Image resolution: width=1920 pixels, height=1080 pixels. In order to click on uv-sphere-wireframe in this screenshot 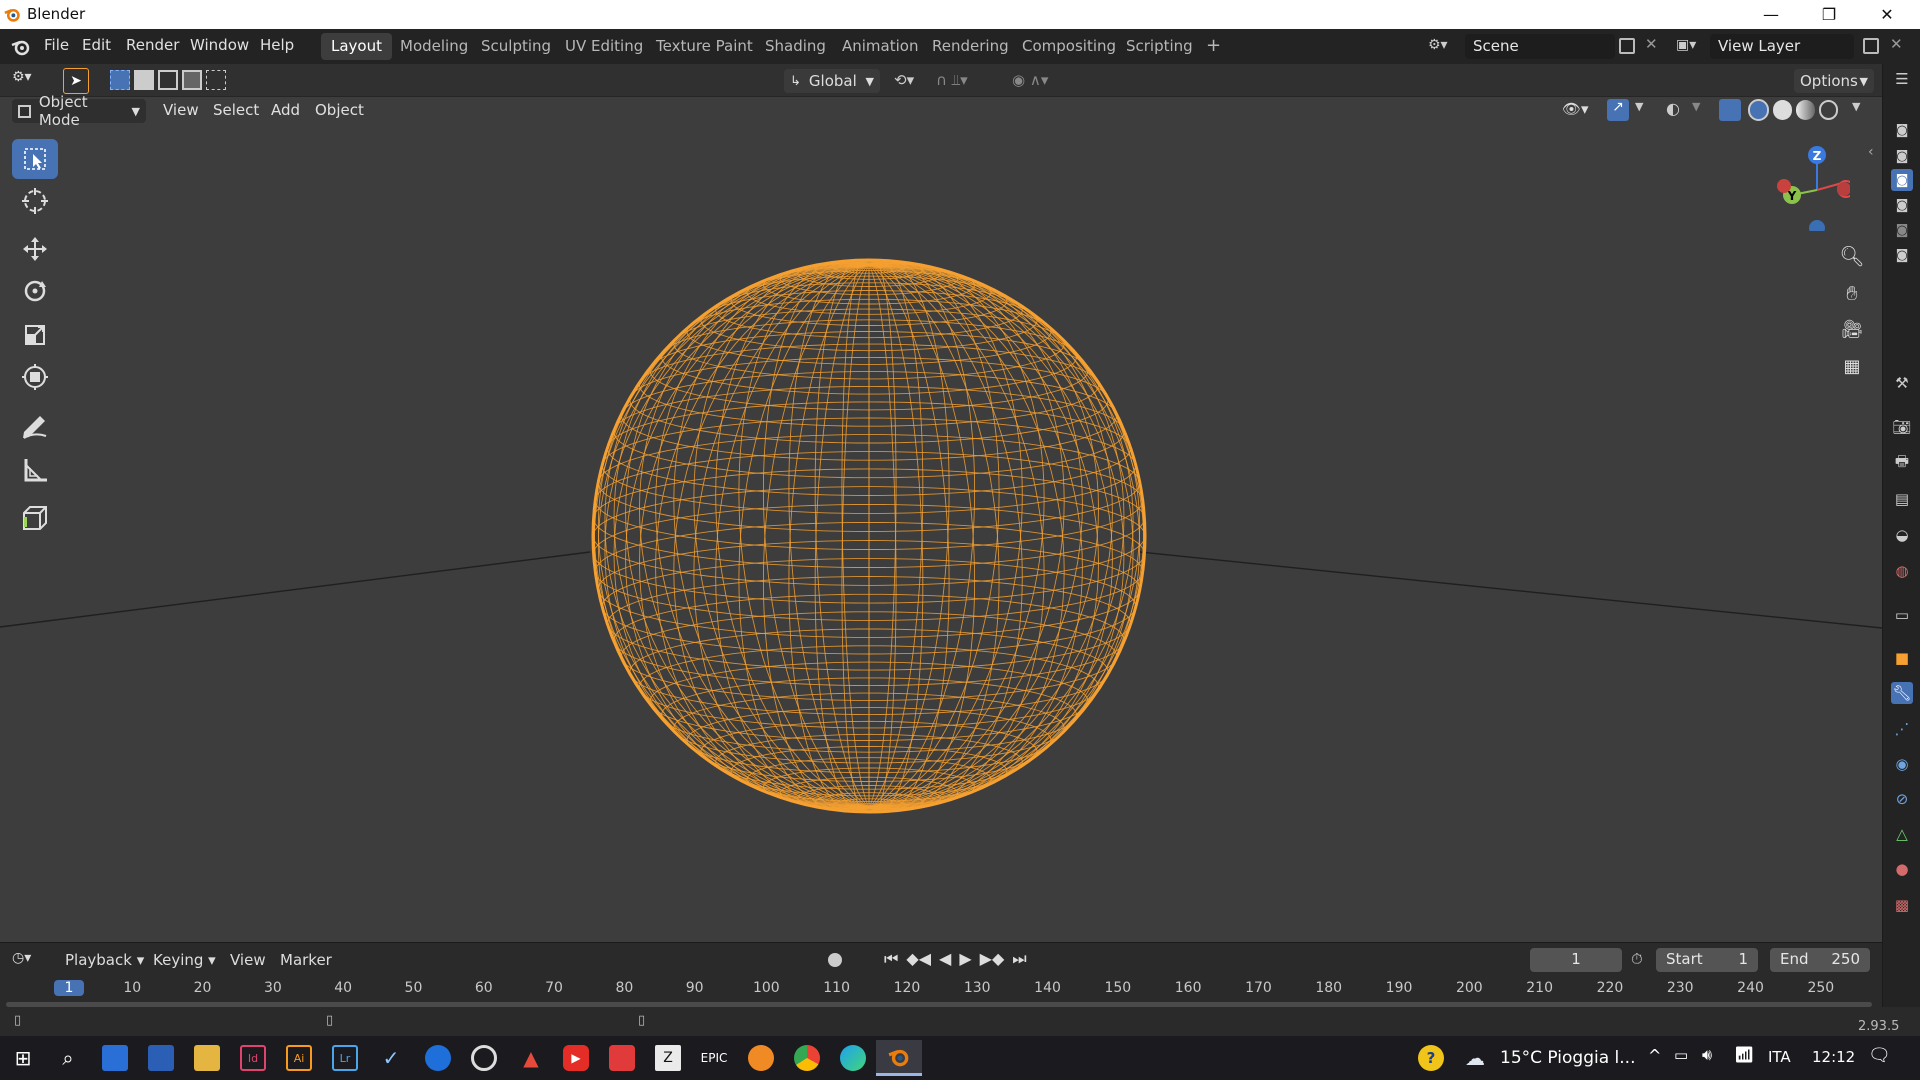, I will do `click(869, 536)`.